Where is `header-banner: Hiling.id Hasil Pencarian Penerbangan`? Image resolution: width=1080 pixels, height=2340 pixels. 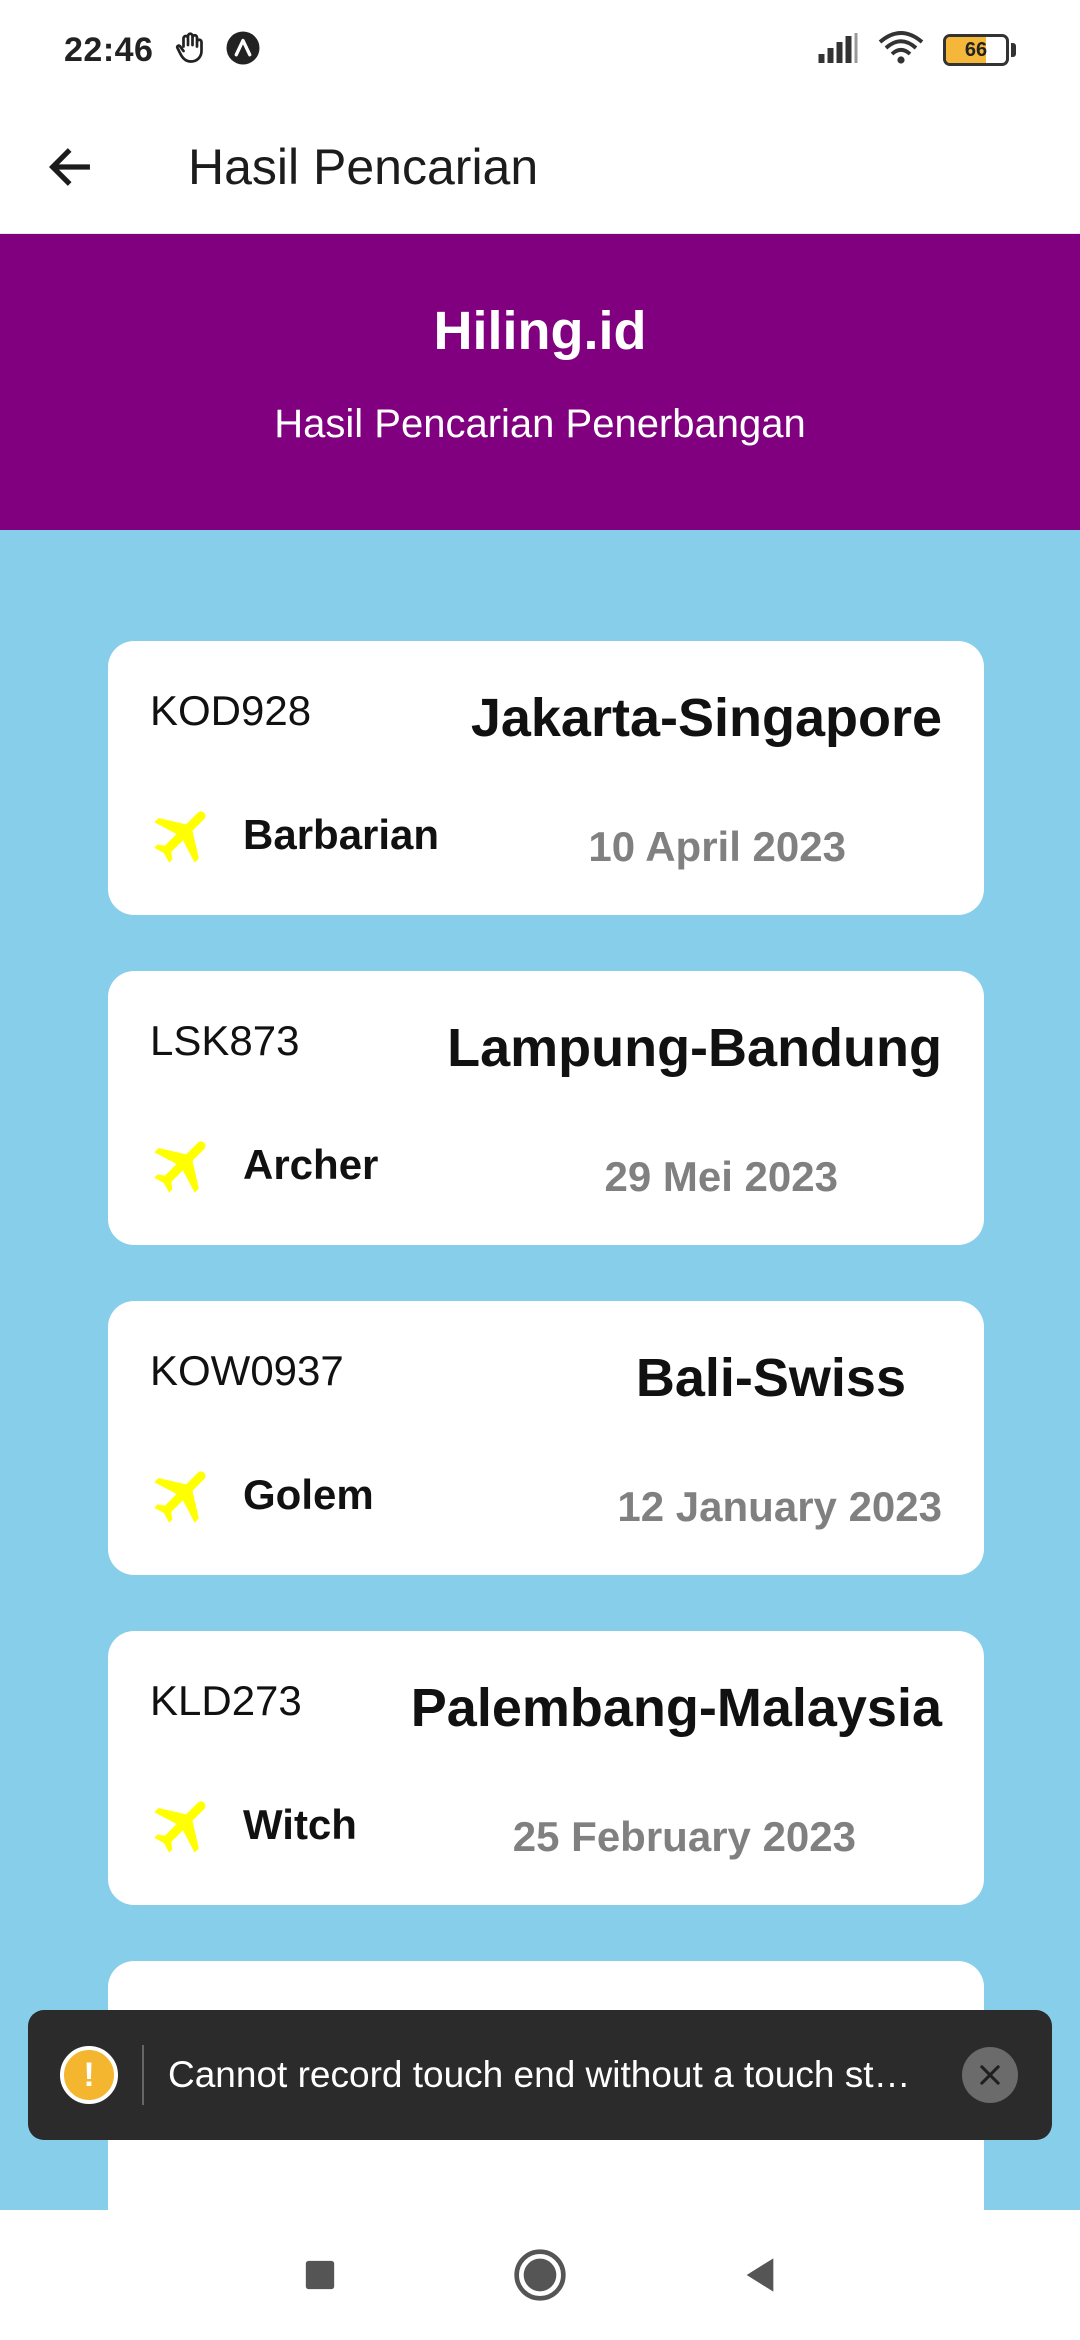 header-banner: Hiling.id Hasil Pencarian Penerbangan is located at coordinates (540, 382).